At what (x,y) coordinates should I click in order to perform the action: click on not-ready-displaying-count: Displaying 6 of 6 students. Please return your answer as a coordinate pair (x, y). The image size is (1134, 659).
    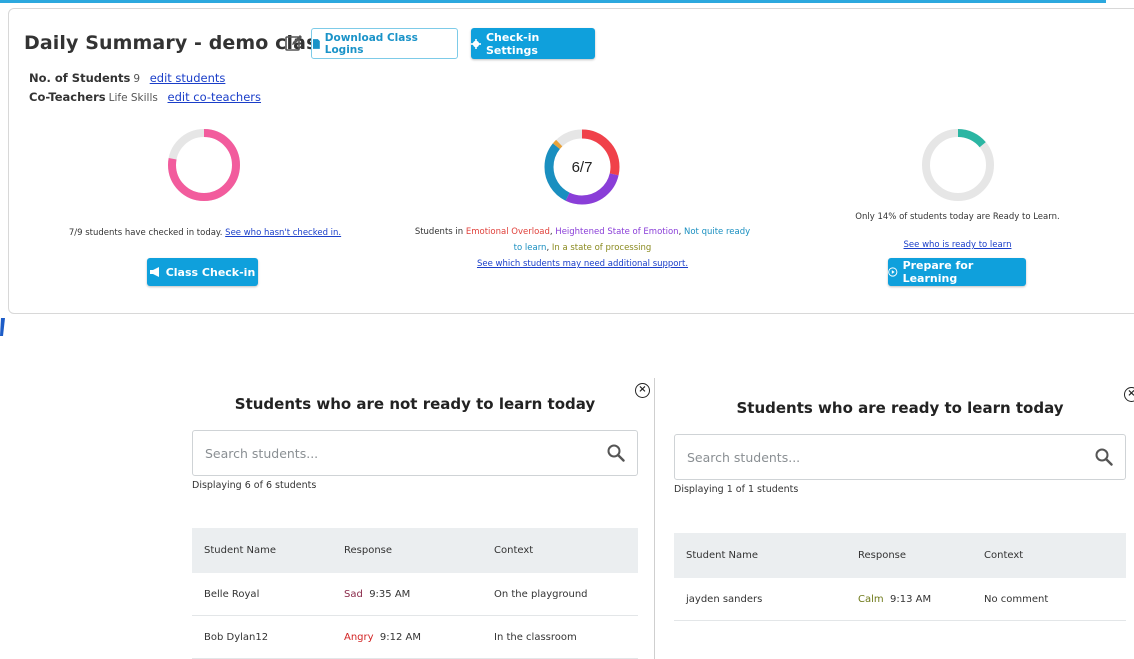
    Looking at the image, I should click on (254, 485).